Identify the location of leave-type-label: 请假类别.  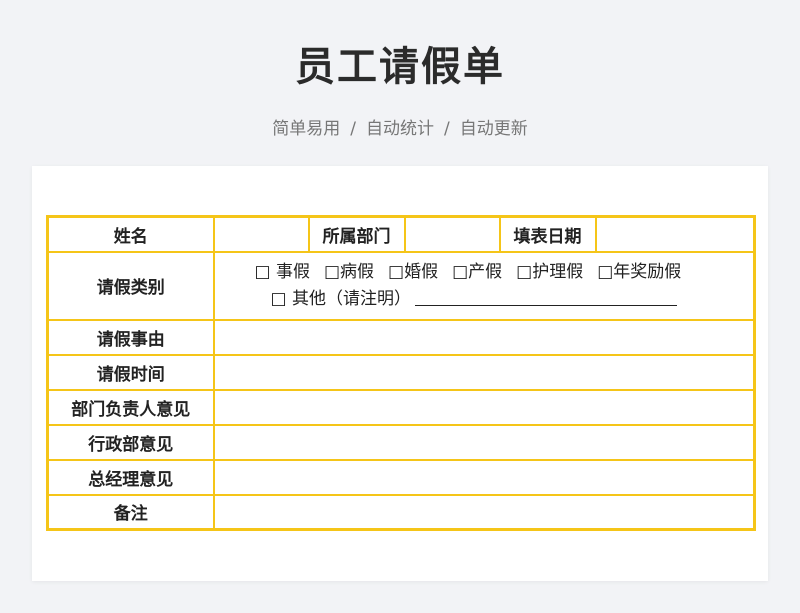
(130, 285).